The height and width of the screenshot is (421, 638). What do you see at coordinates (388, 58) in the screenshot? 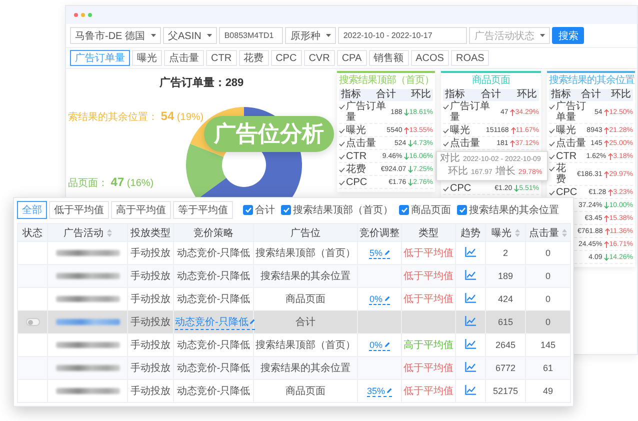
I see `metric-tab: 销售额` at bounding box center [388, 58].